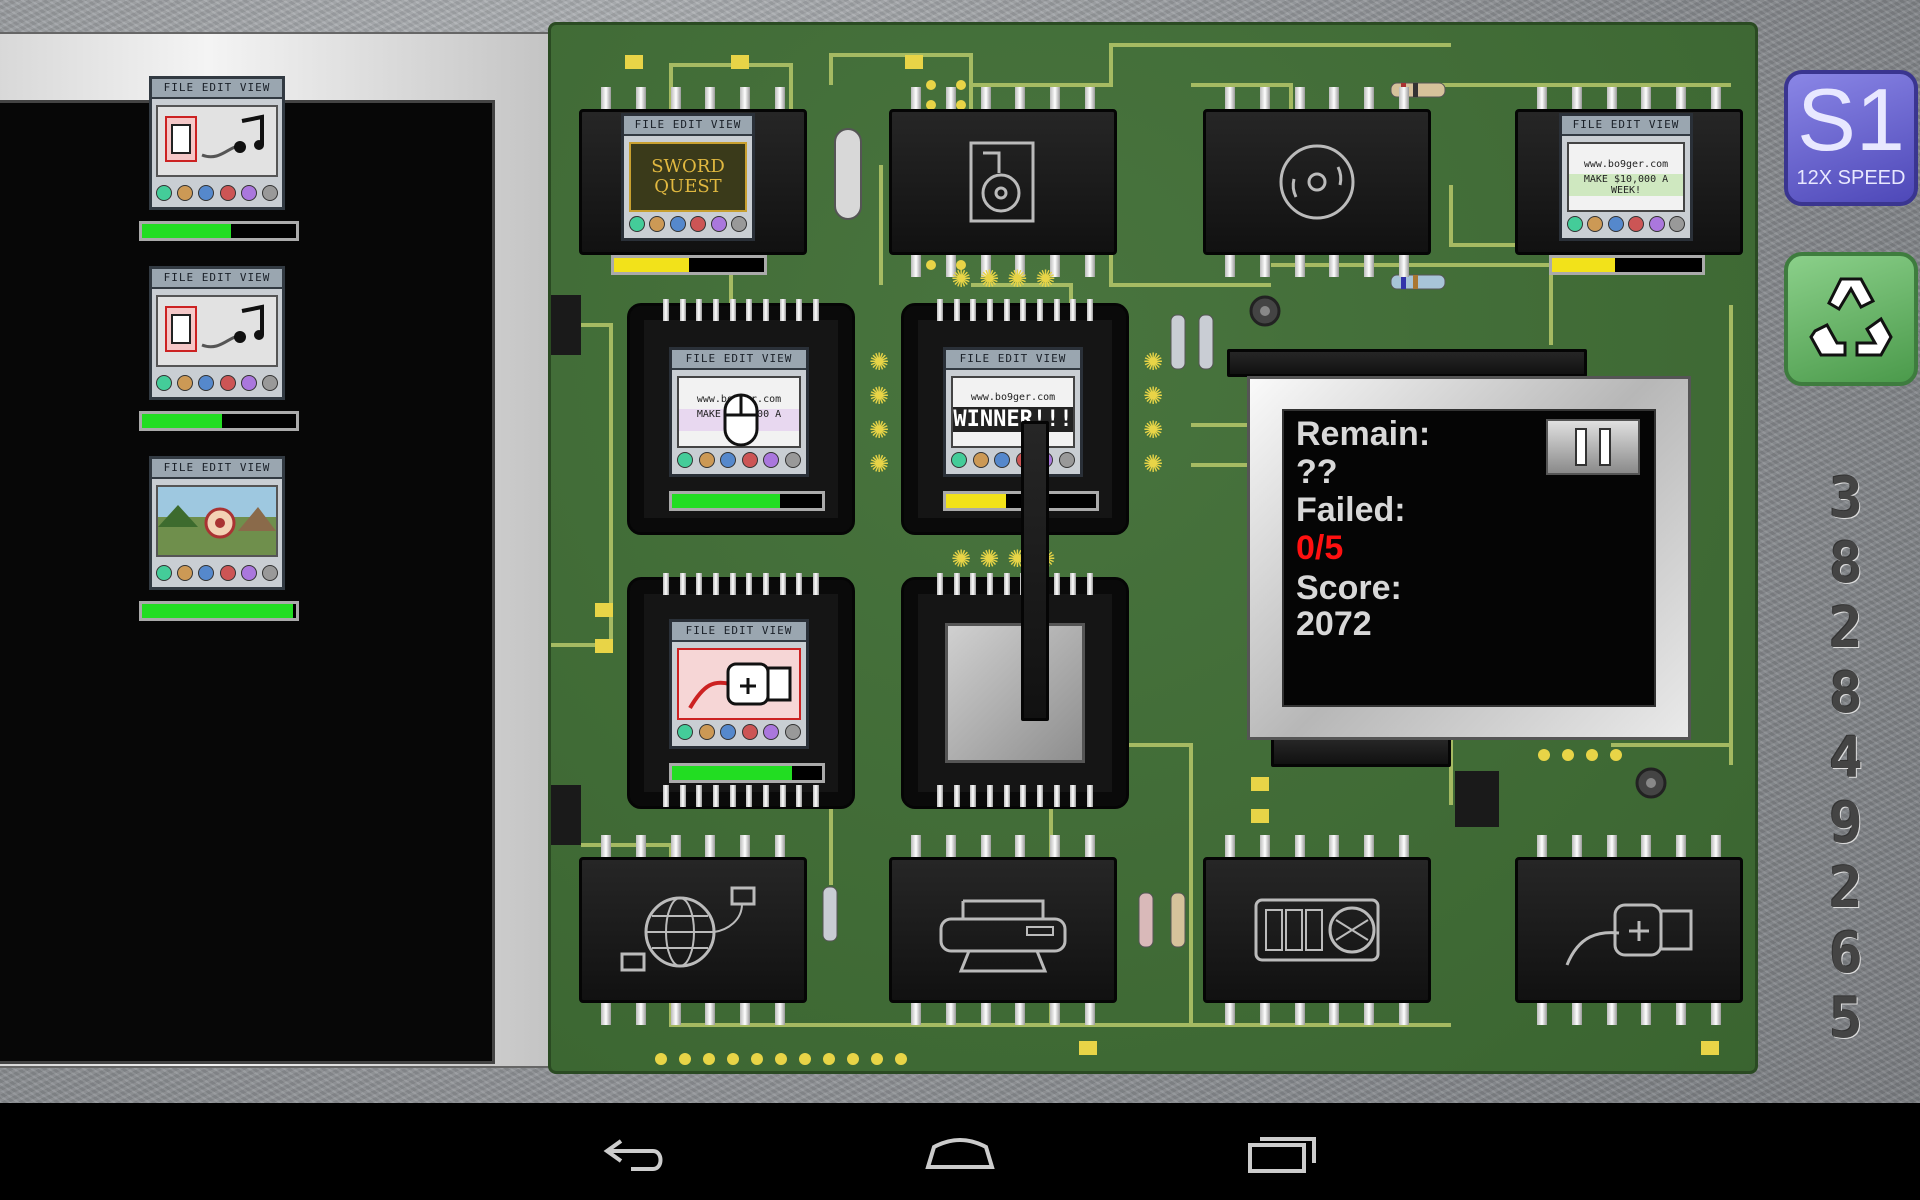 The image size is (1920, 1200). I want to click on remain-value: ??, so click(1317, 472).